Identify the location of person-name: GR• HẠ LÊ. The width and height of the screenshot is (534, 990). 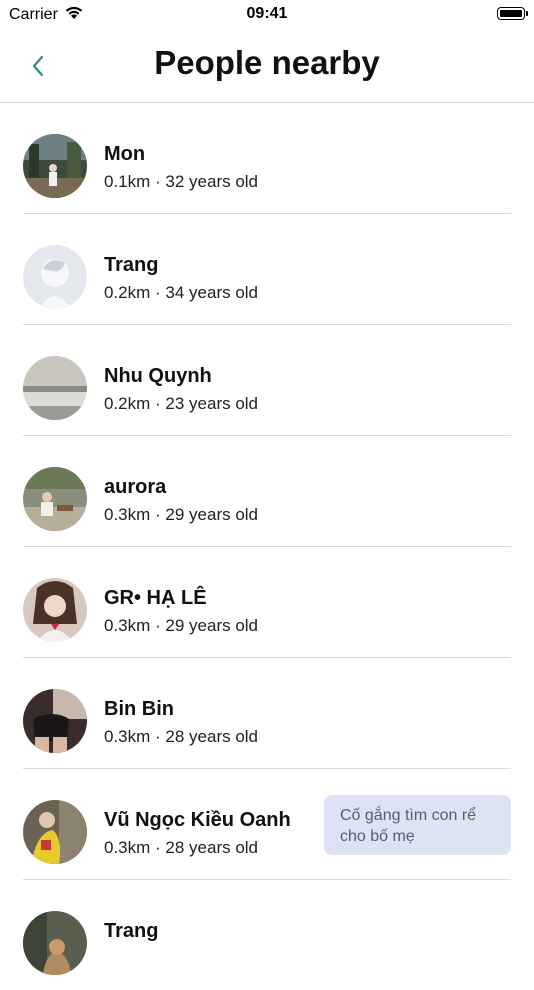
(155, 598).